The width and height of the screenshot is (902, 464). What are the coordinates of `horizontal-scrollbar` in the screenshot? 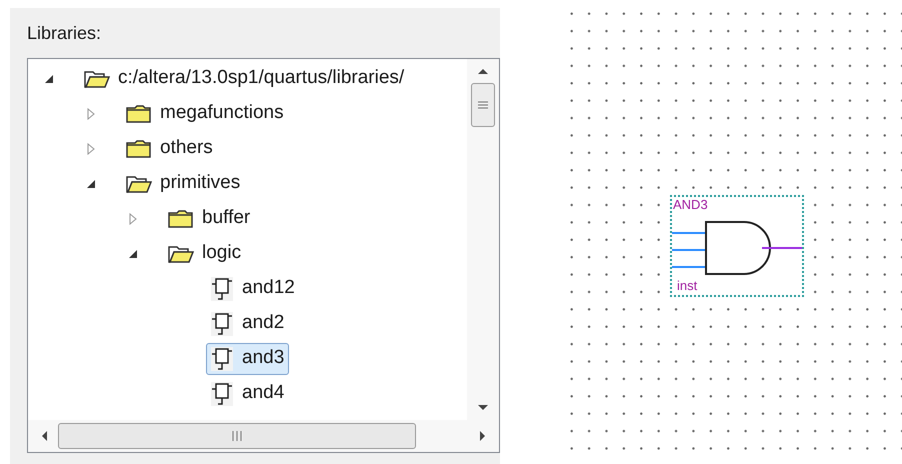 It's located at (263, 436).